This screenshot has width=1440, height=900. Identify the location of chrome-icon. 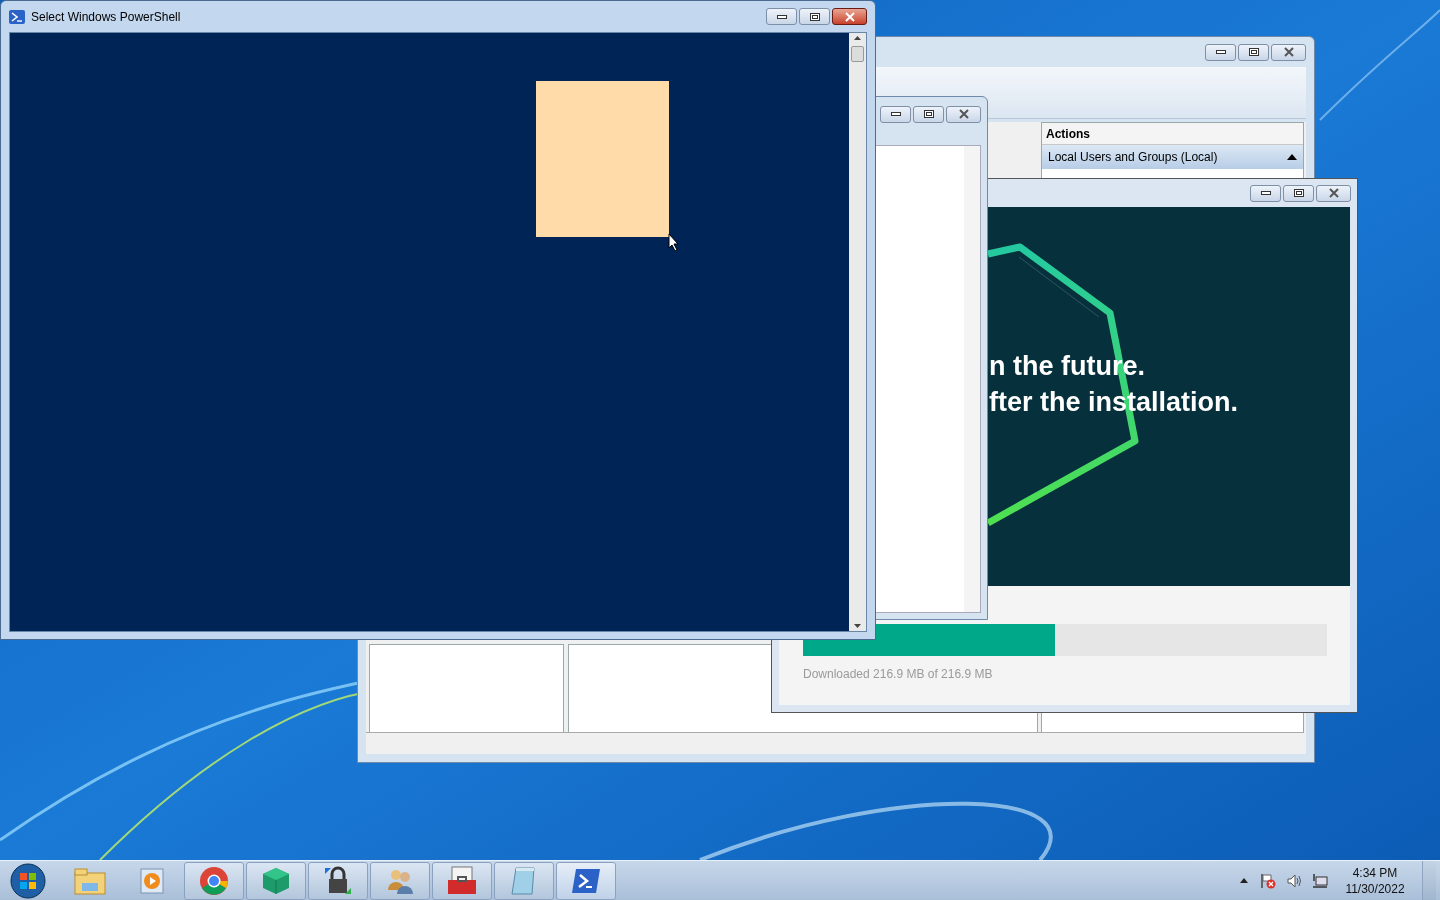
(214, 880).